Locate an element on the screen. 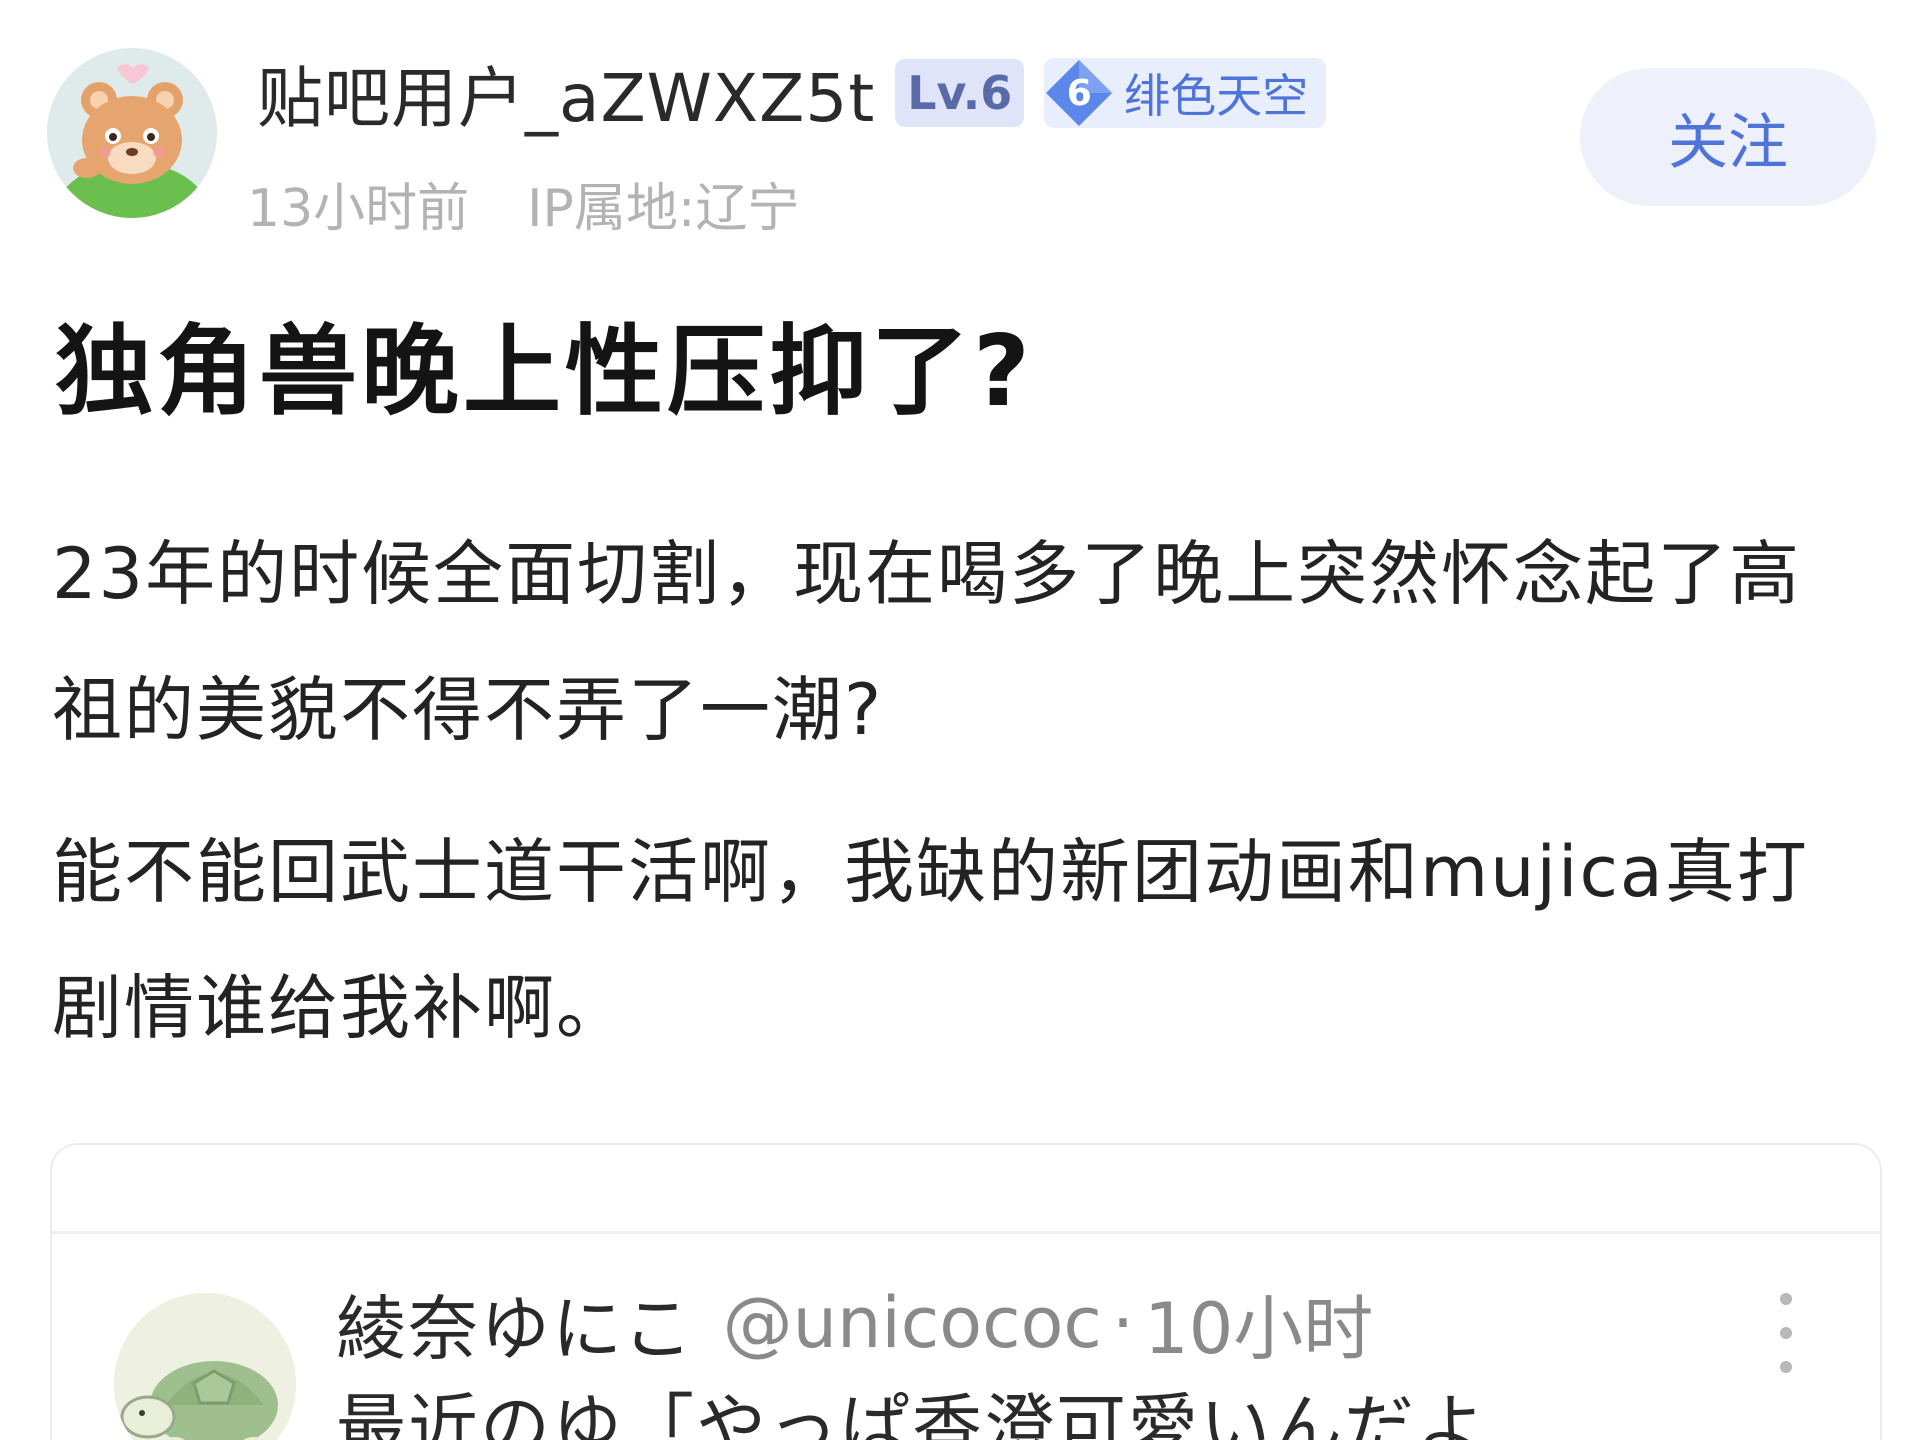 Image resolution: width=1920 pixels, height=1440 pixels. embed-author-handle: @unicococ is located at coordinates (912, 1323).